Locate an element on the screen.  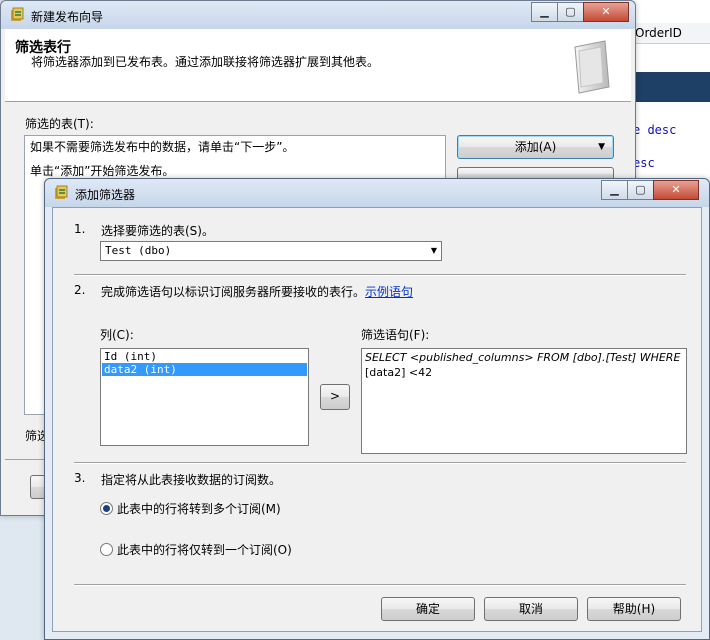
columns-list: Id (int) data2 (int) is located at coordinates (204, 397).